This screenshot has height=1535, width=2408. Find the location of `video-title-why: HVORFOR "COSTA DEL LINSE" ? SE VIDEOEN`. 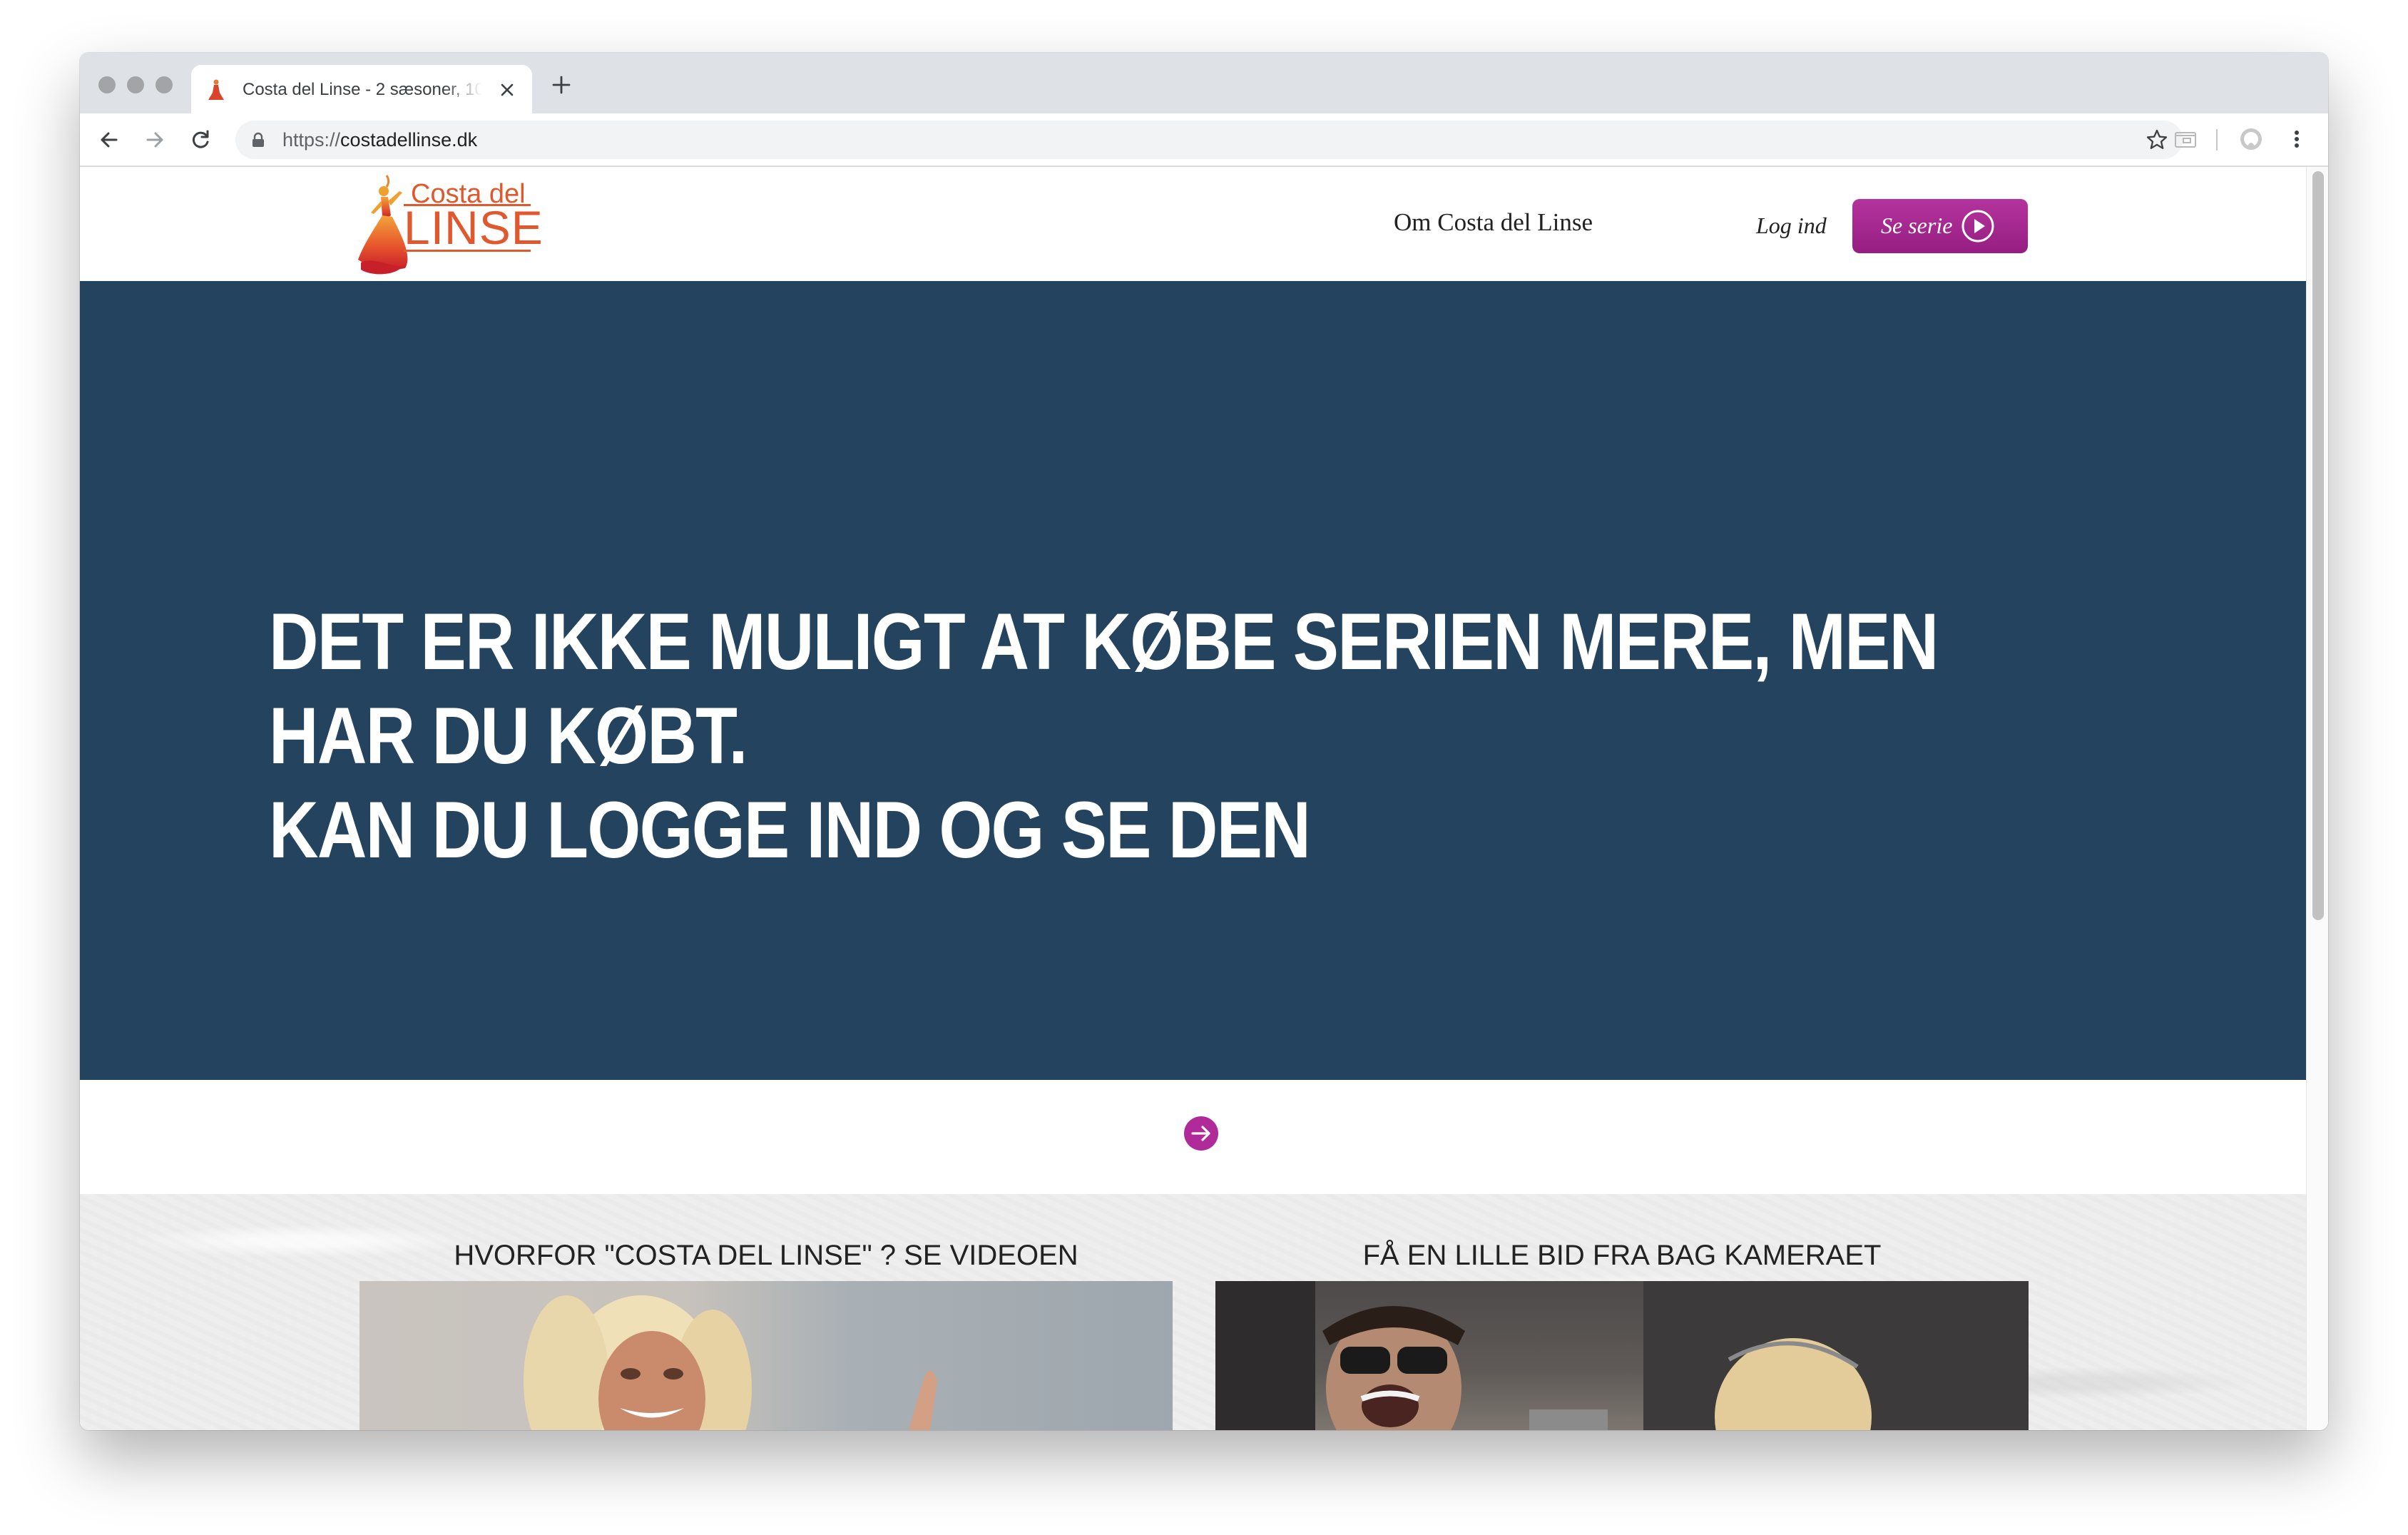

video-title-why: HVORFOR "COSTA DEL LINSE" ? SE VIDEOEN is located at coordinates (766, 1255).